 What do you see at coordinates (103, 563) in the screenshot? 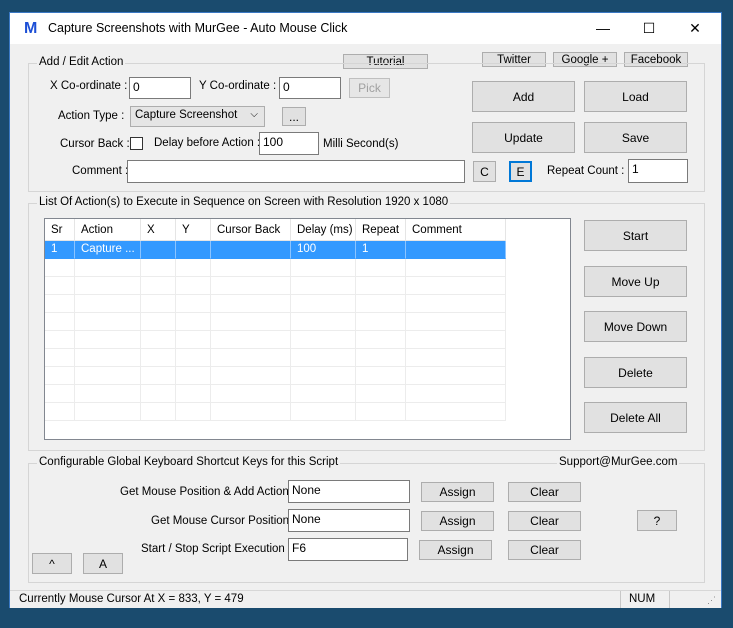
I see `a-button: A` at bounding box center [103, 563].